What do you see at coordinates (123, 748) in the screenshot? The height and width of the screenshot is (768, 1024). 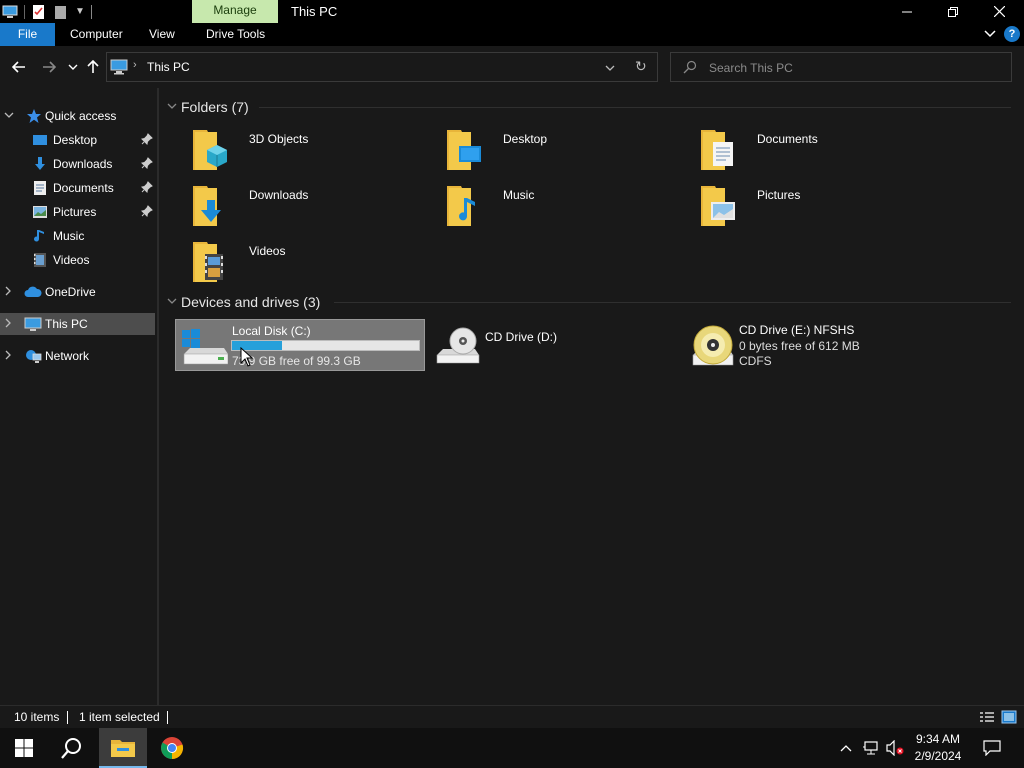 I see `file-explorer-taskbar-button` at bounding box center [123, 748].